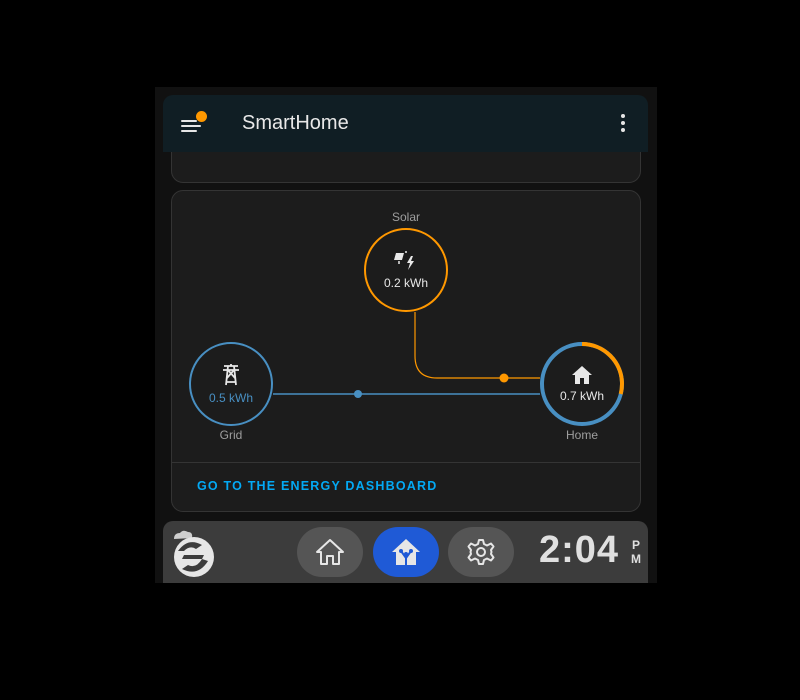 This screenshot has height=700, width=800. I want to click on weather-cloud-icon, so click(194, 553).